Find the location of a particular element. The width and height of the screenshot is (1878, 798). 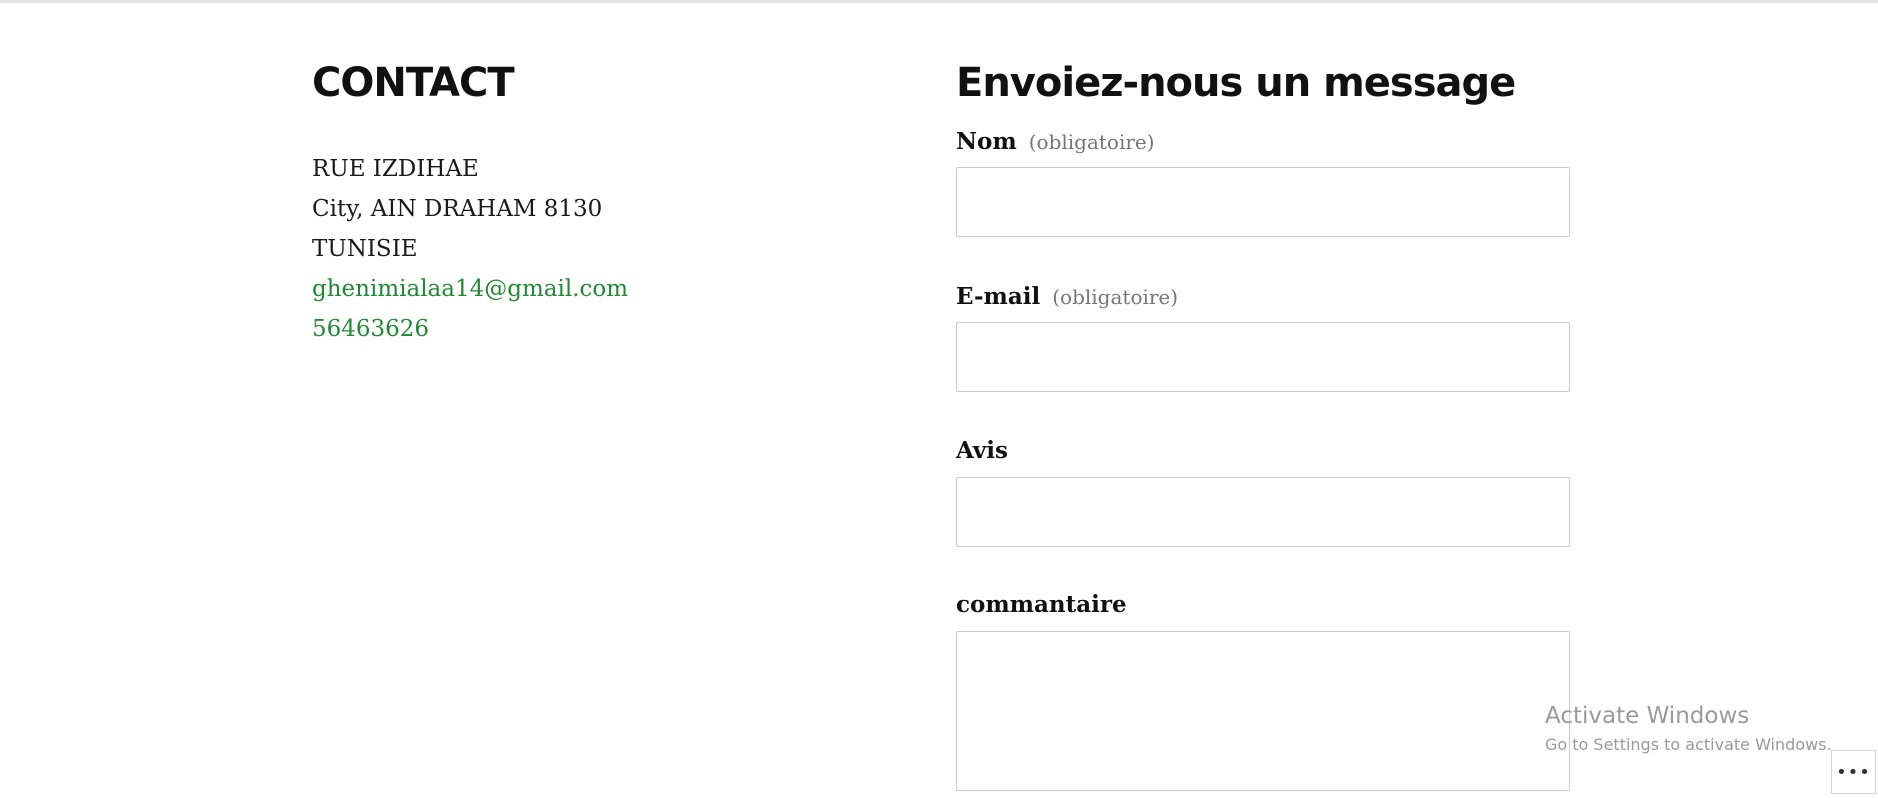

name-field-group: Nom (obligatoire) is located at coordinates (1263, 182).